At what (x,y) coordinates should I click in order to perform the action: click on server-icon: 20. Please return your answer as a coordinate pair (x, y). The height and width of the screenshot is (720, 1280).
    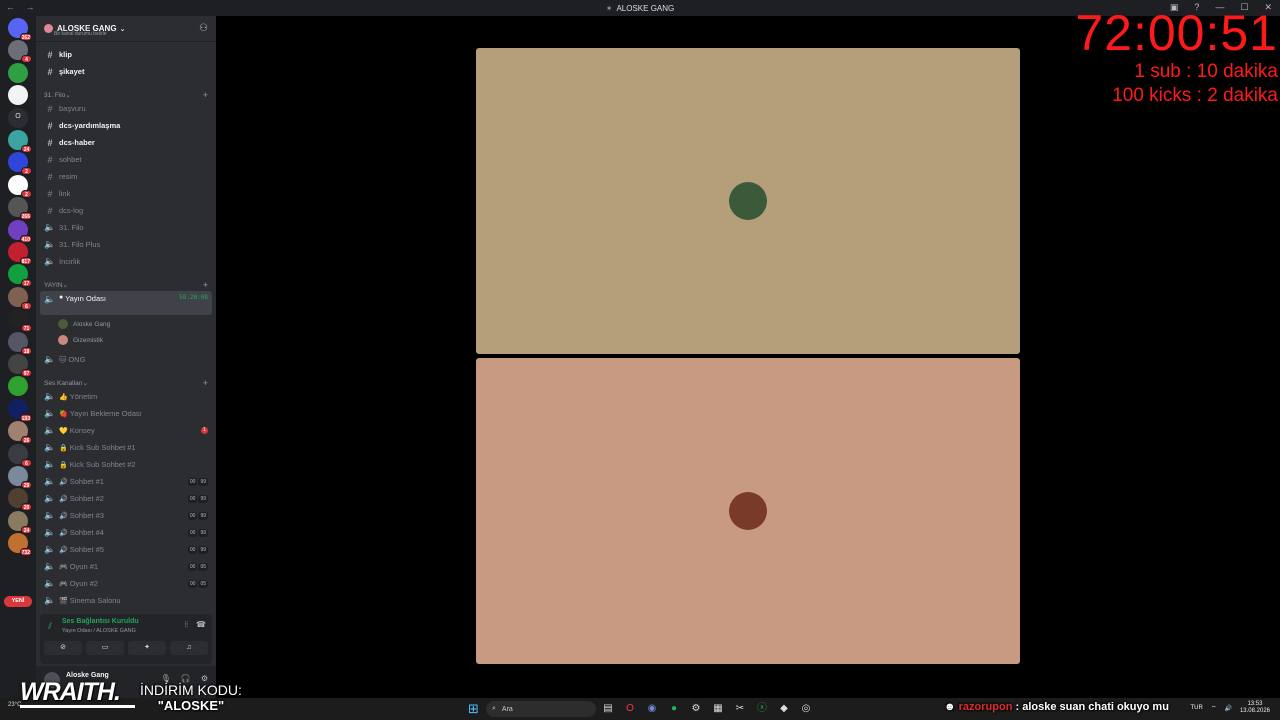
    Looking at the image, I should click on (20, 500).